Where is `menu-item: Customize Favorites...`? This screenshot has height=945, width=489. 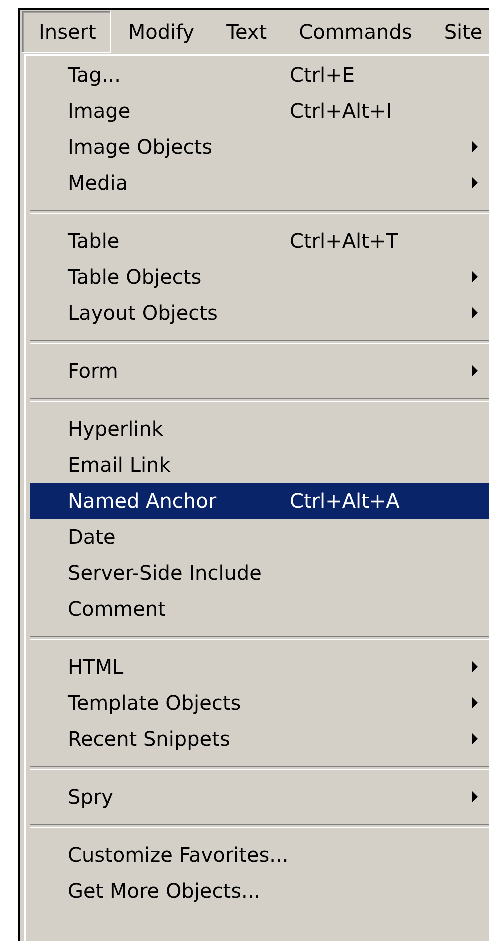 menu-item: Customize Favorites... is located at coordinates (259, 855).